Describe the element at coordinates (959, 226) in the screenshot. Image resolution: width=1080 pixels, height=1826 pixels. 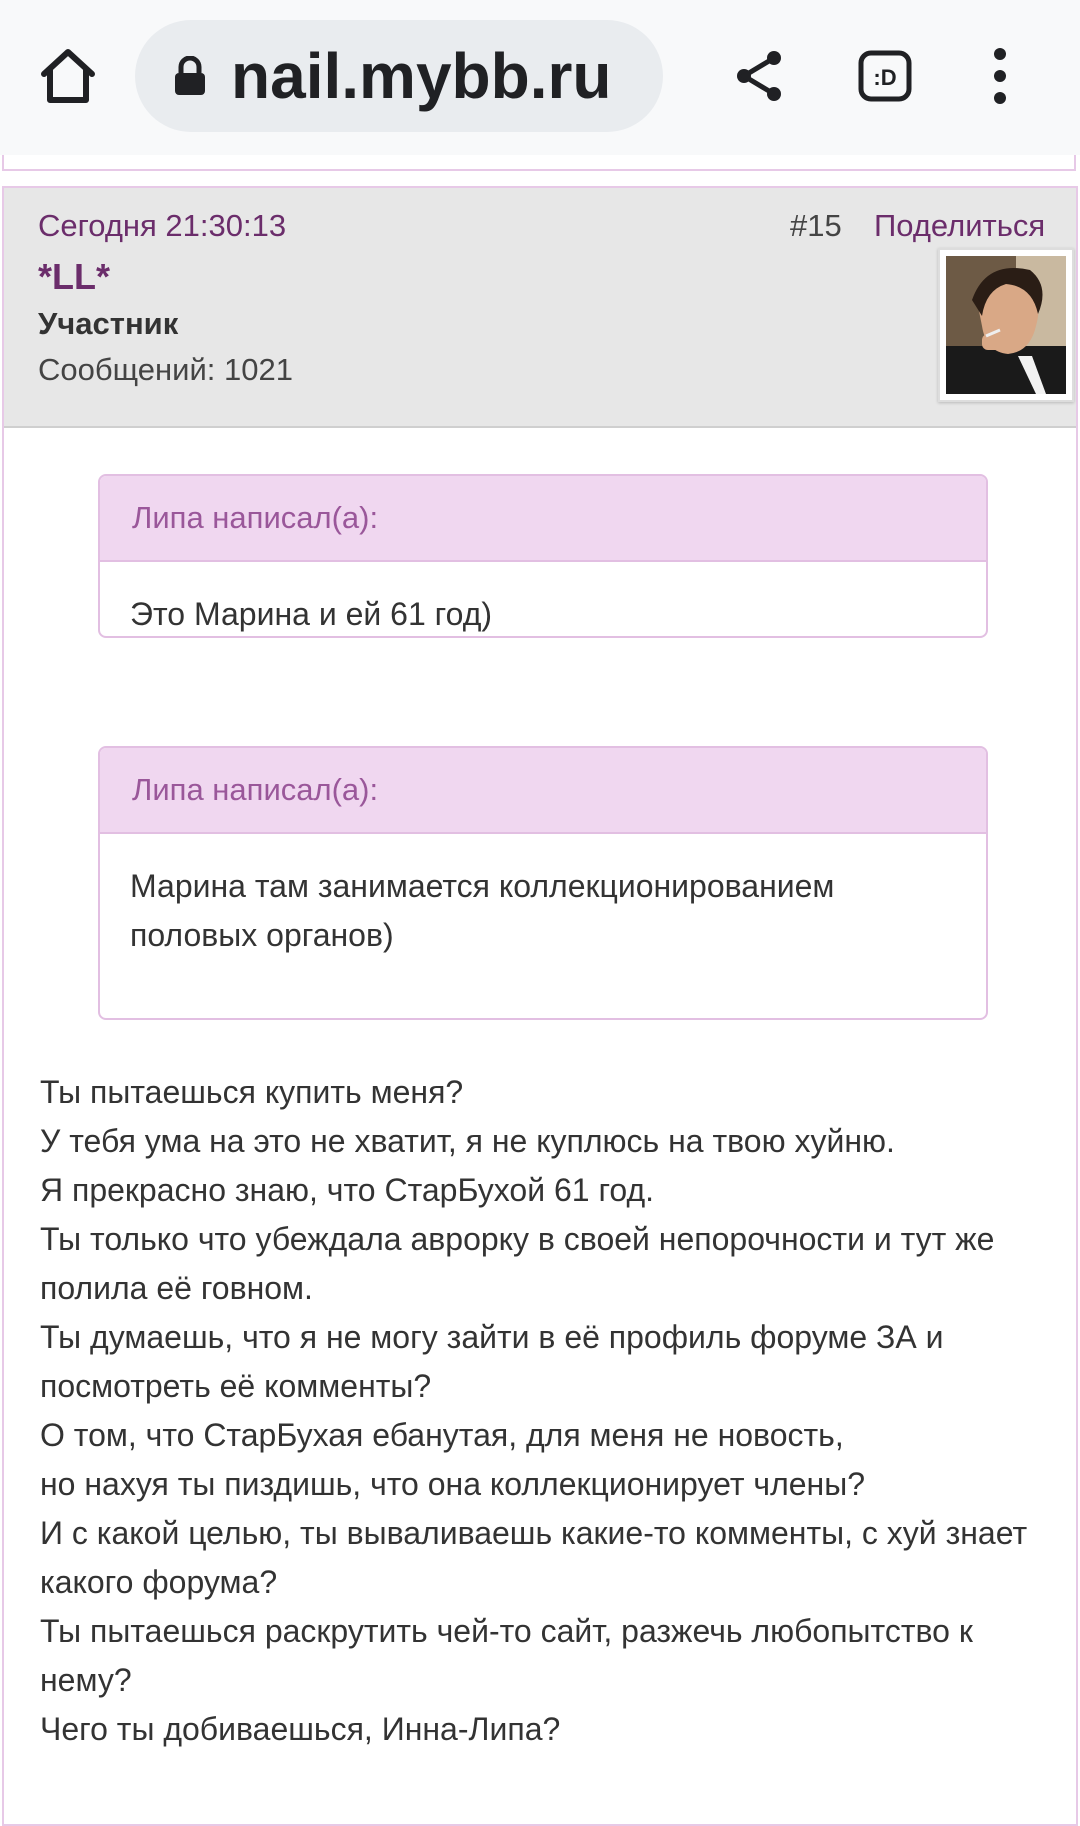
I see `share-post-link: Поделиться` at that location.